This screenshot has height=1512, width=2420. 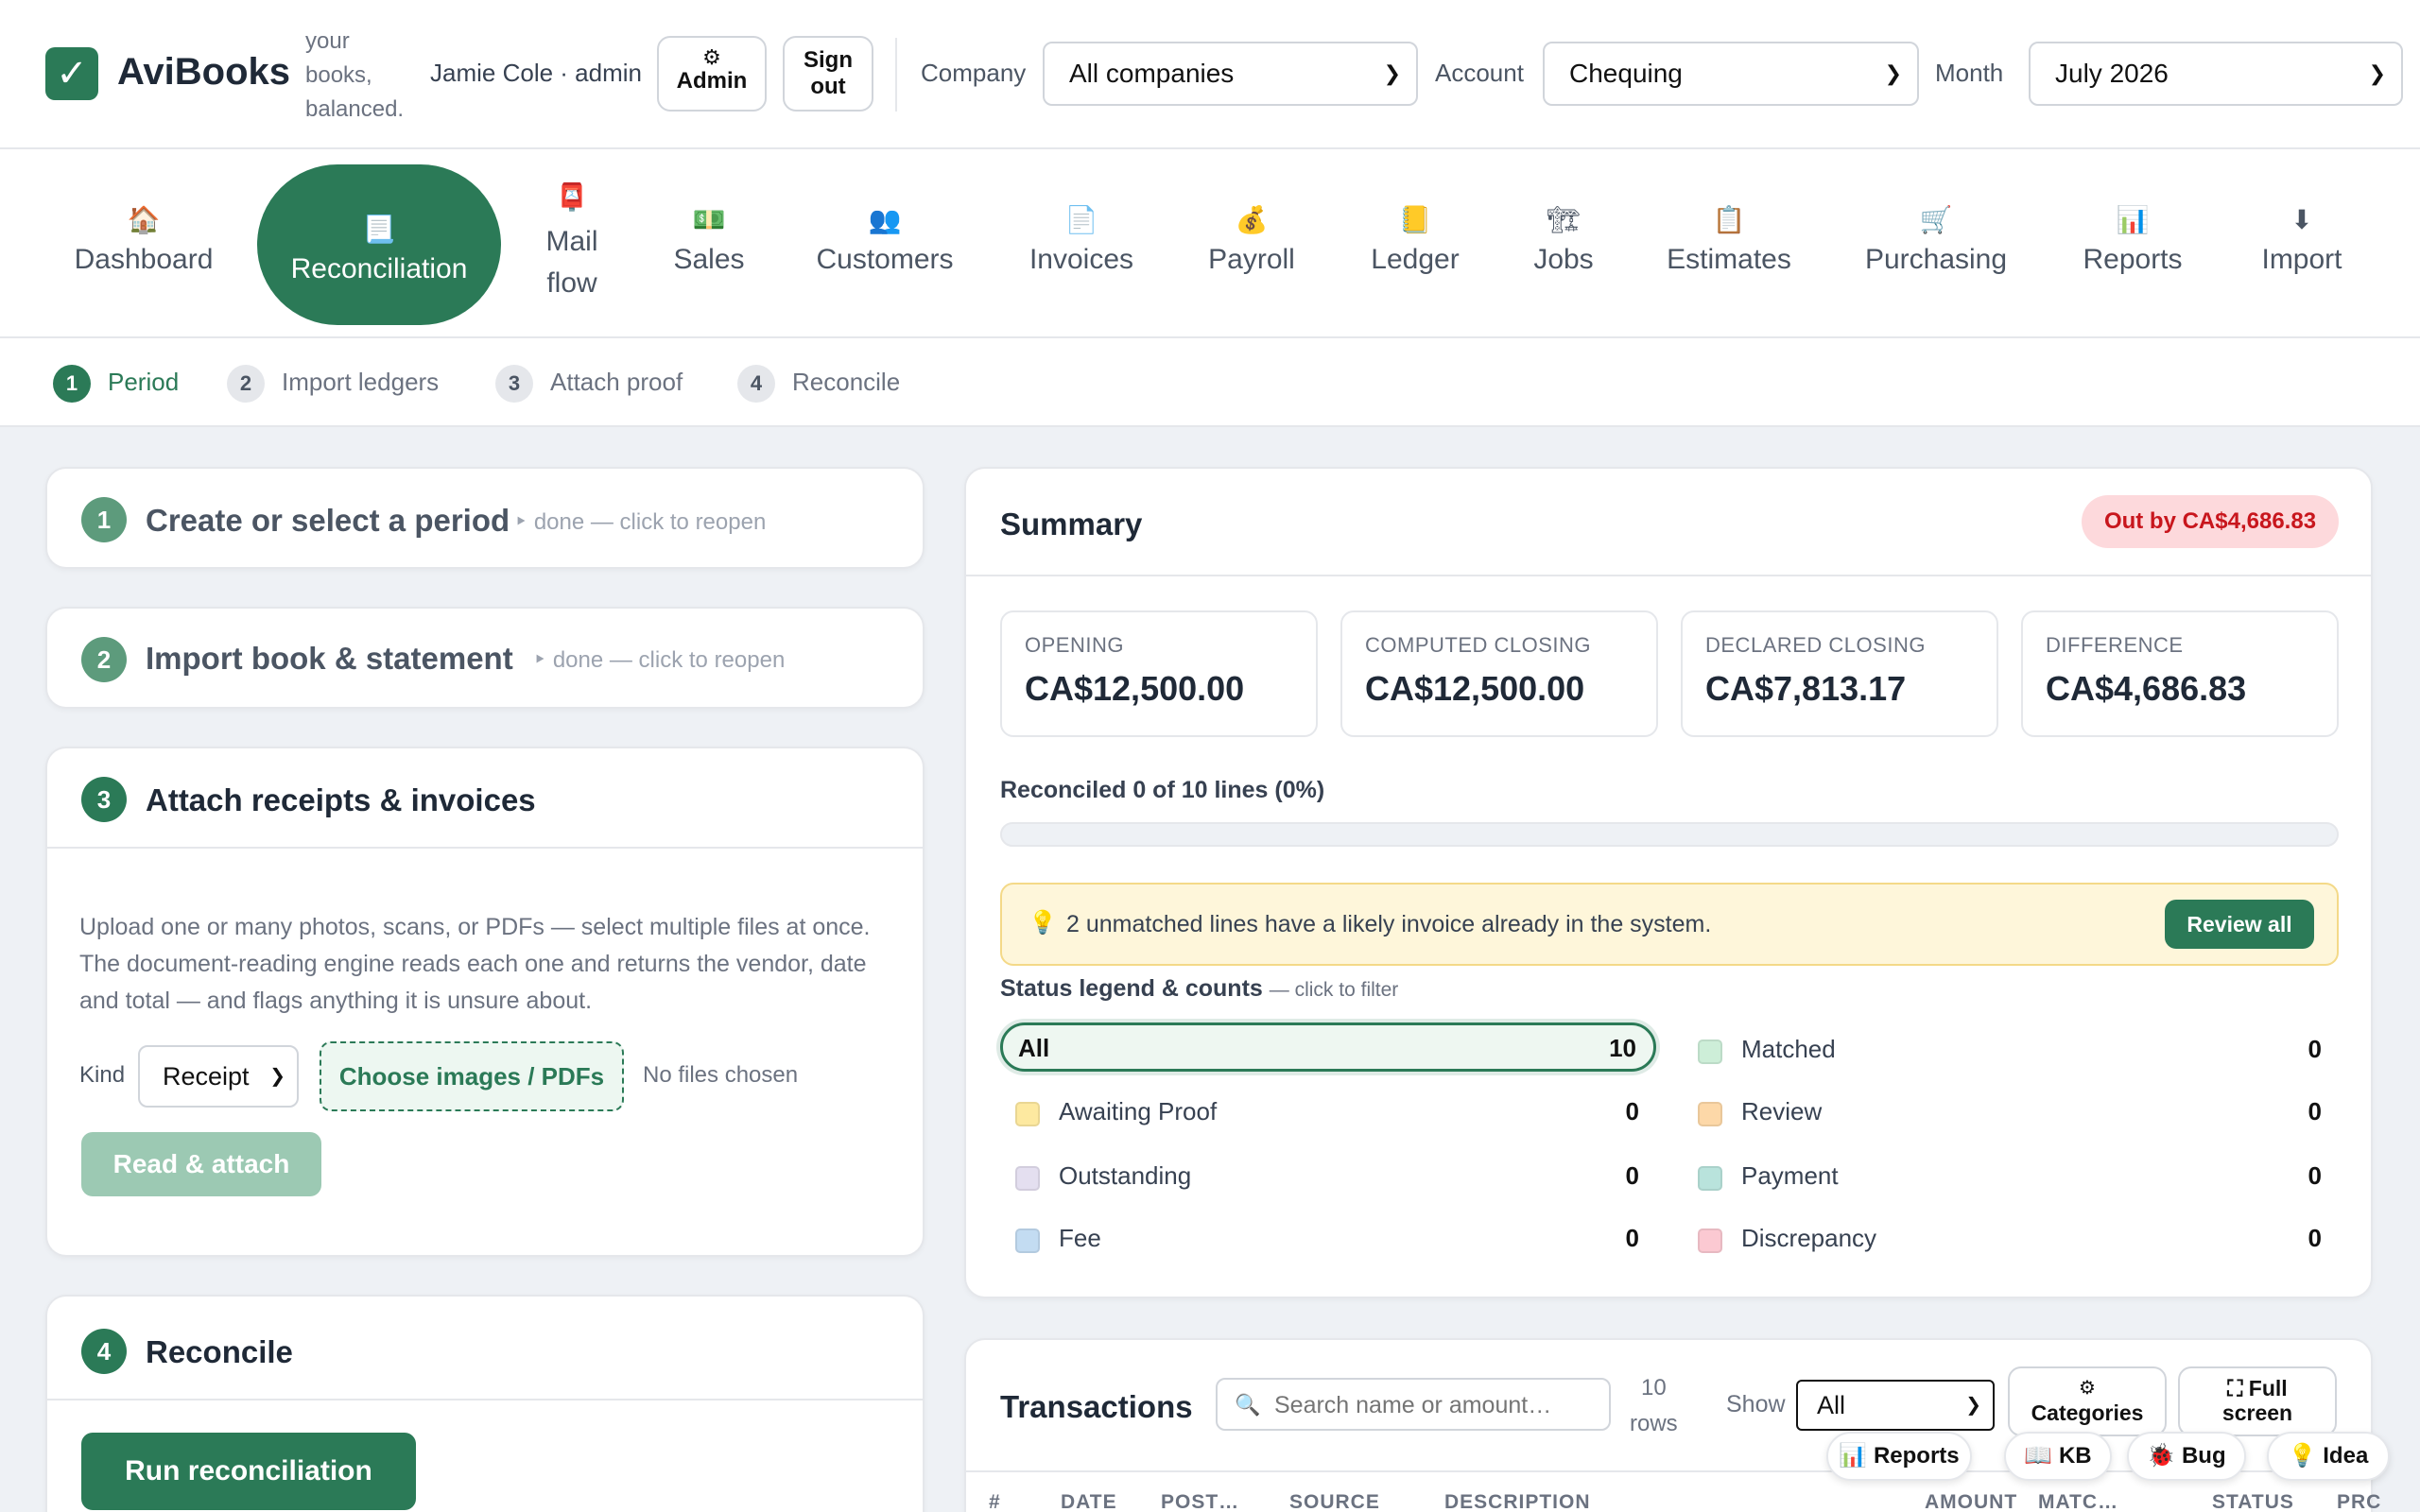 I want to click on col-header-source: SOURCE, so click(x=1334, y=1501).